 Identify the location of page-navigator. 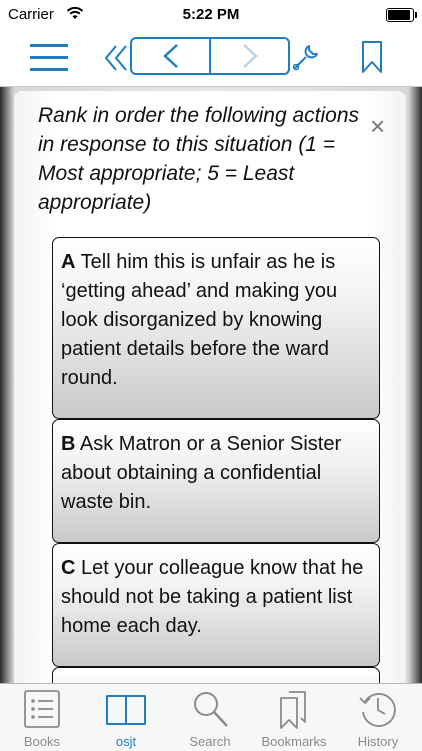
(210, 56).